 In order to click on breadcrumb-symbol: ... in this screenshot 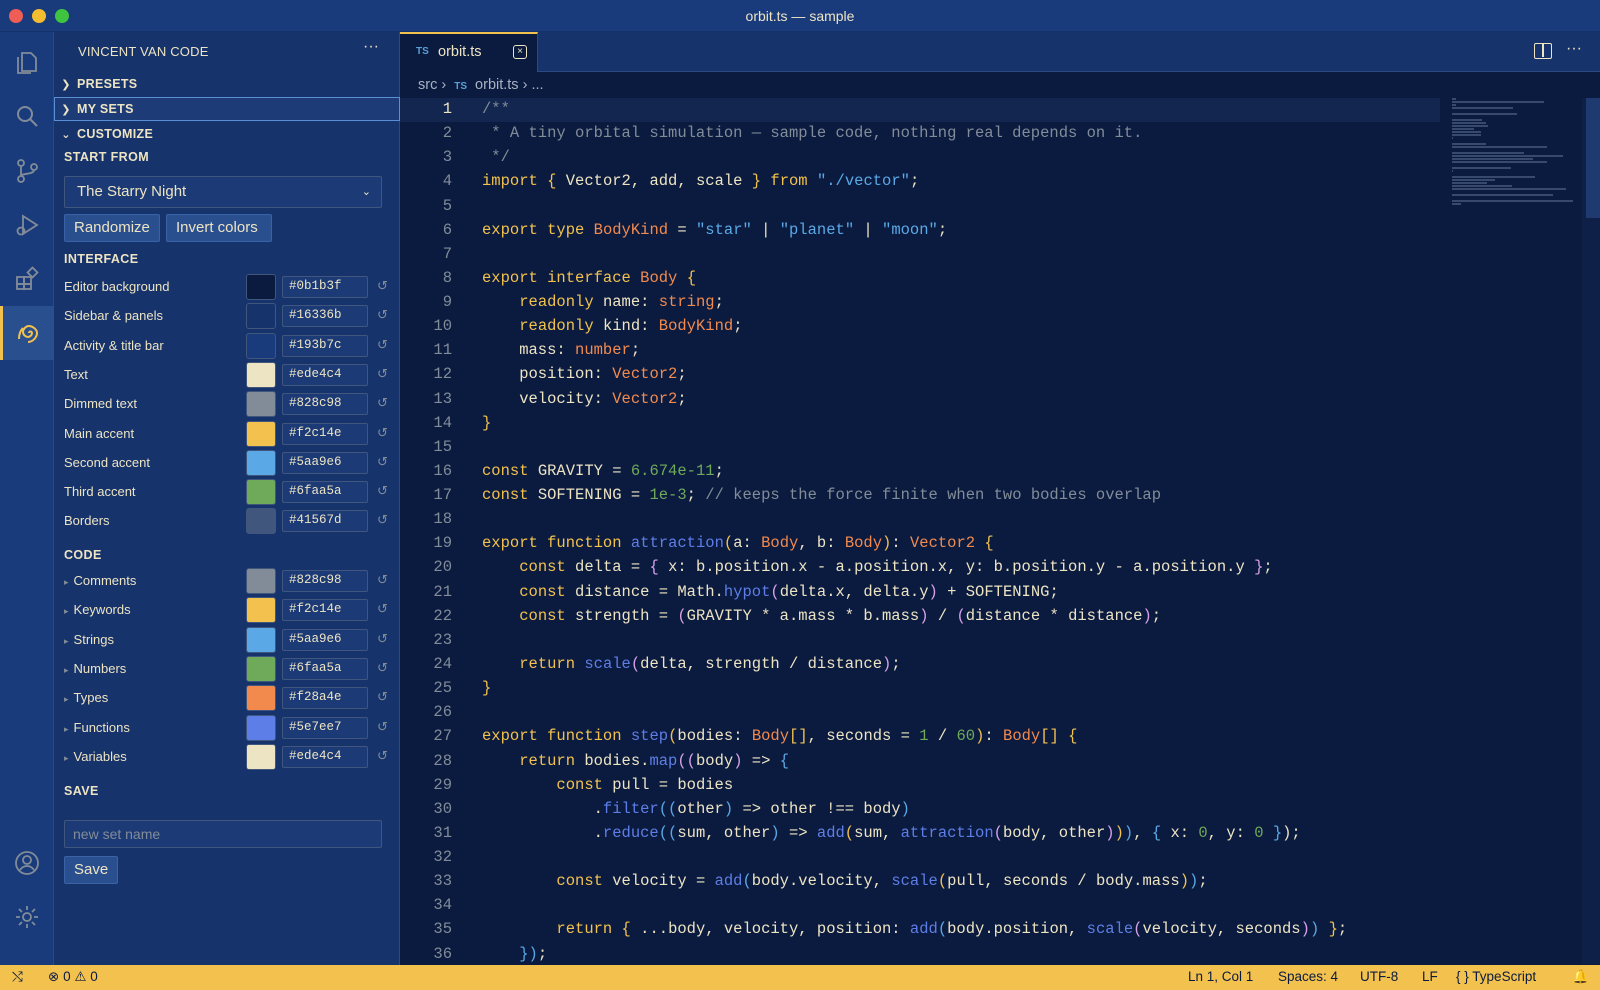, I will do `click(537, 85)`.